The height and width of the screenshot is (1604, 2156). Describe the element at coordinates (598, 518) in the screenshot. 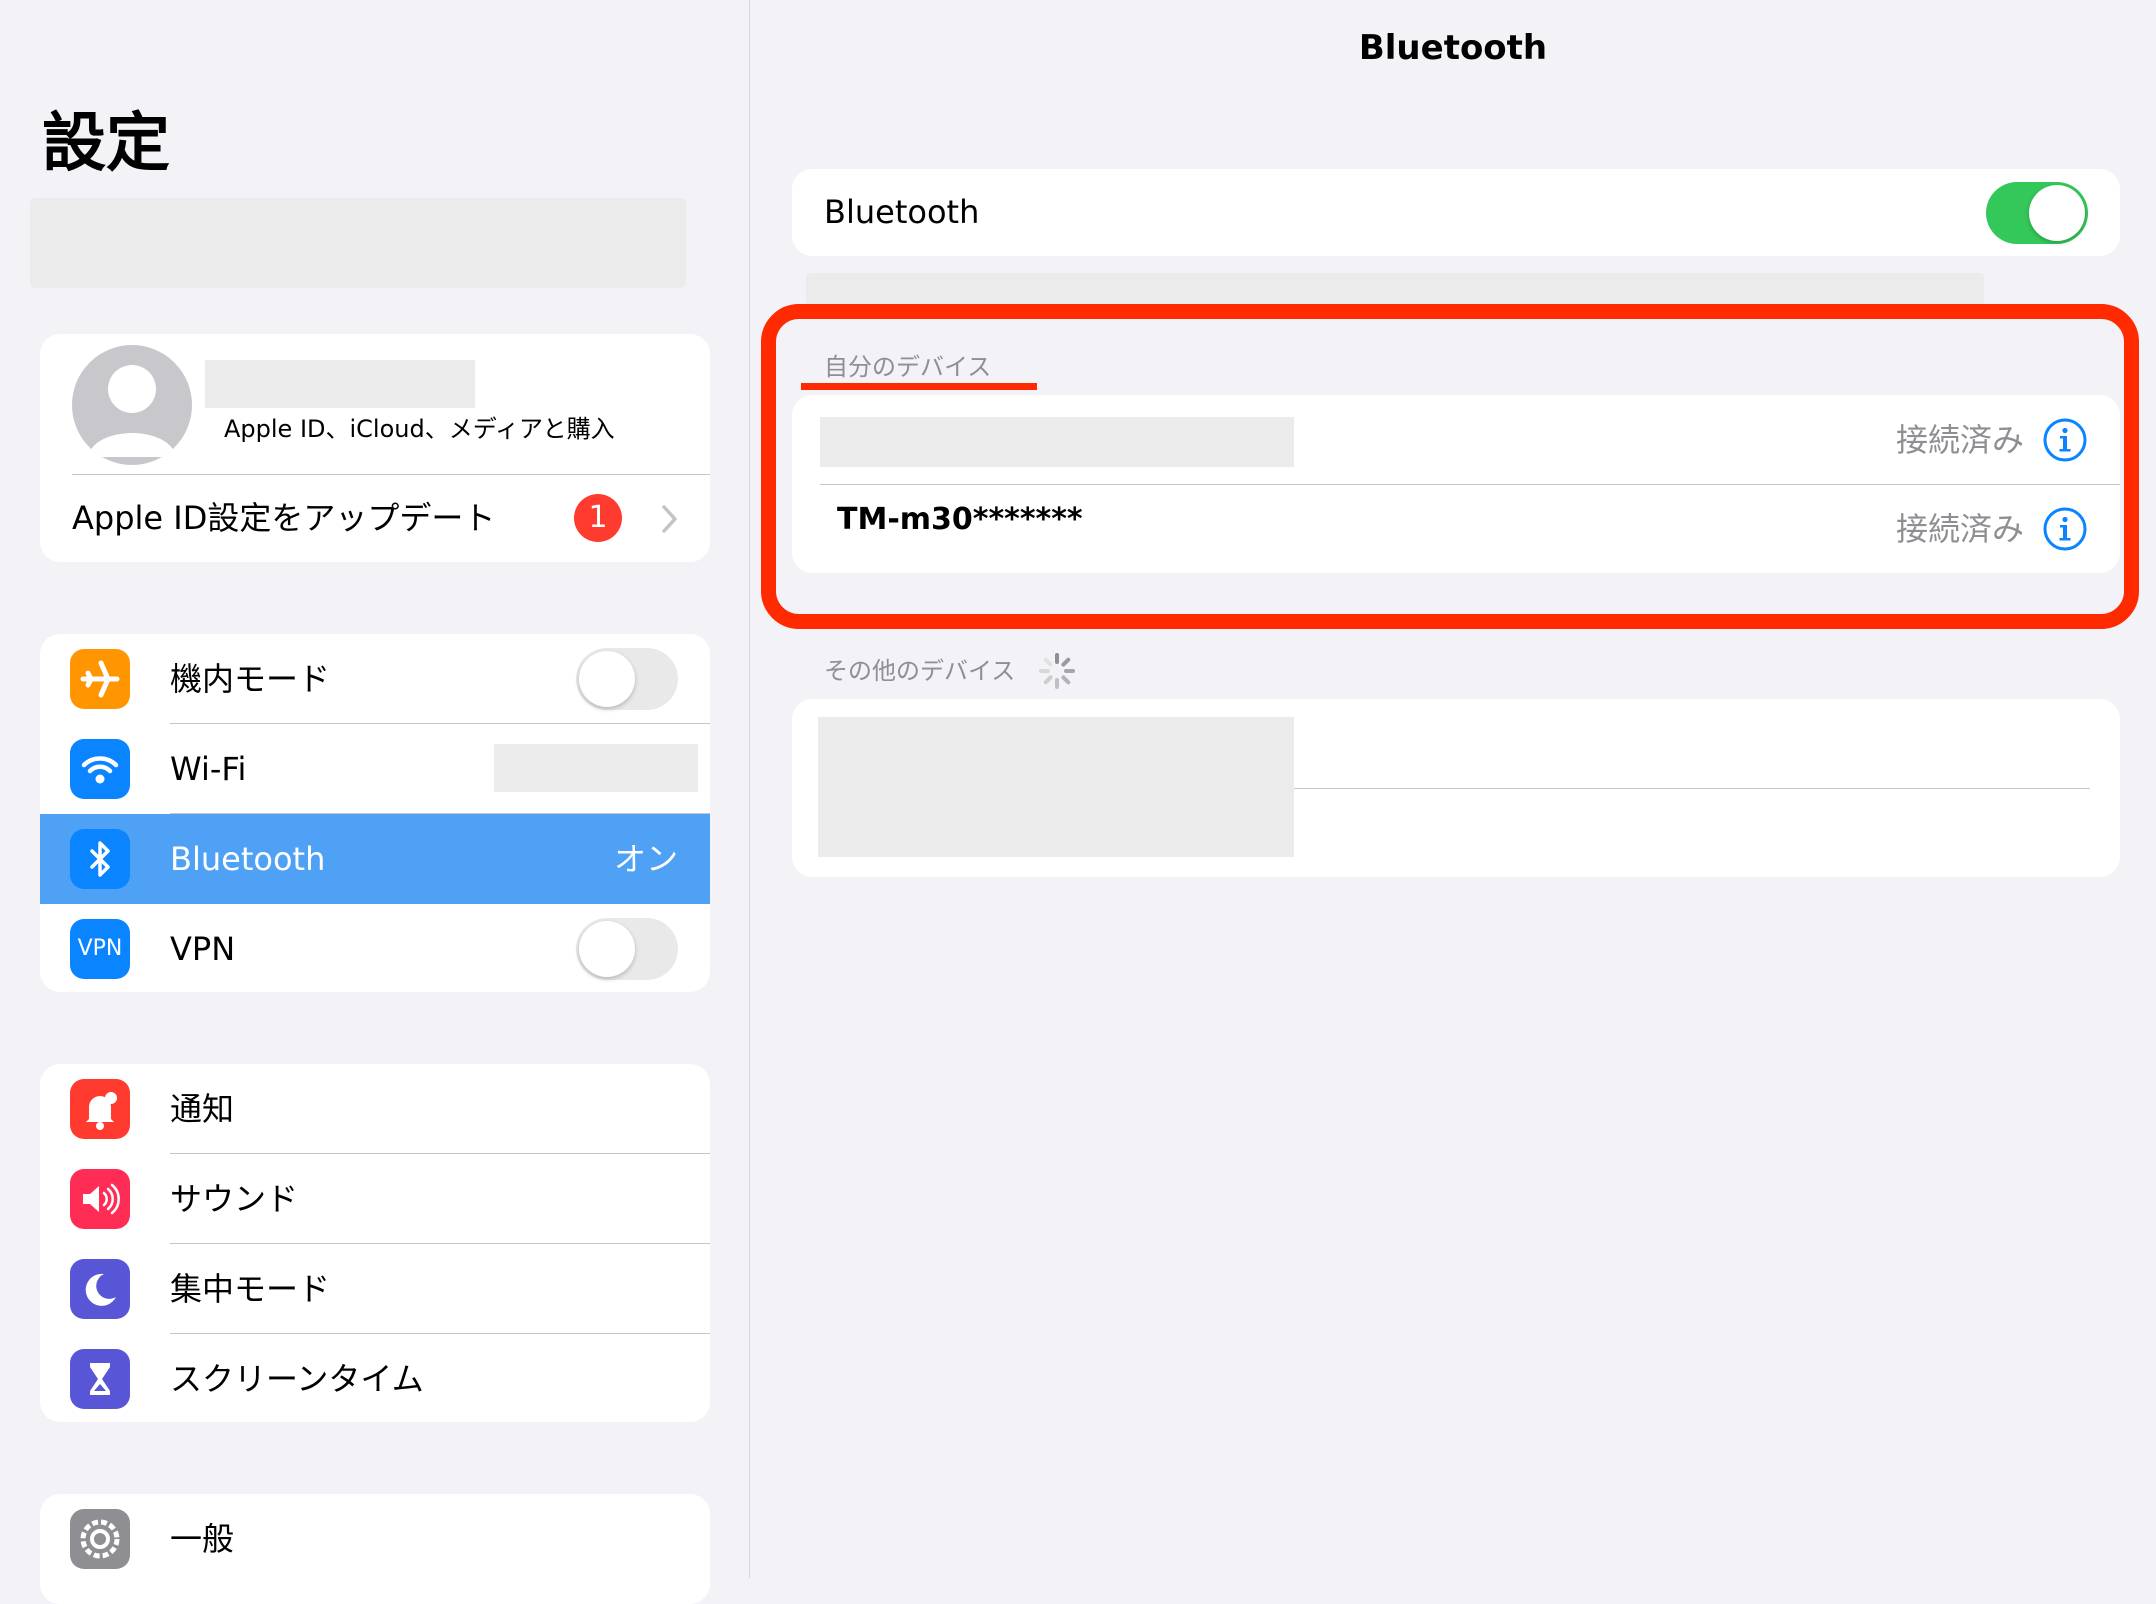

I see `update-badge: 1` at that location.